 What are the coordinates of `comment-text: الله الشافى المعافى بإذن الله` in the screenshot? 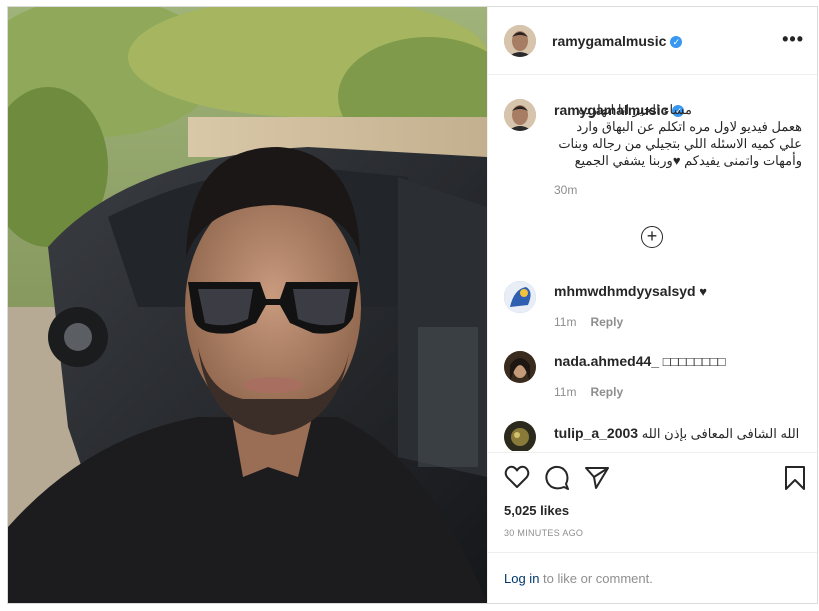 It's located at (720, 433).